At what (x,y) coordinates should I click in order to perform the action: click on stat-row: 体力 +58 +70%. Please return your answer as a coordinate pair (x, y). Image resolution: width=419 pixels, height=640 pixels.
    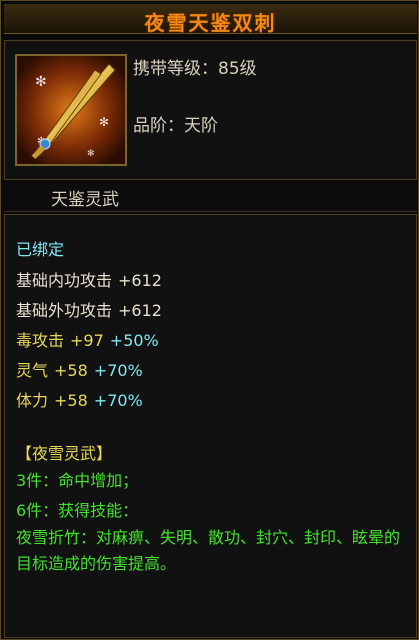
    Looking at the image, I should click on (79, 399).